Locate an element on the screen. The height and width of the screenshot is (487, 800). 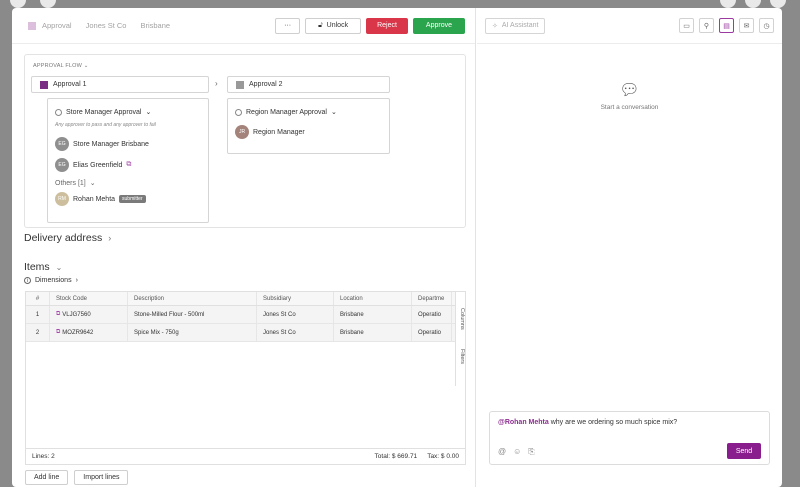
approval-flow-title: APPROVAL FLOW ⌄ is located at coordinates (61, 66).